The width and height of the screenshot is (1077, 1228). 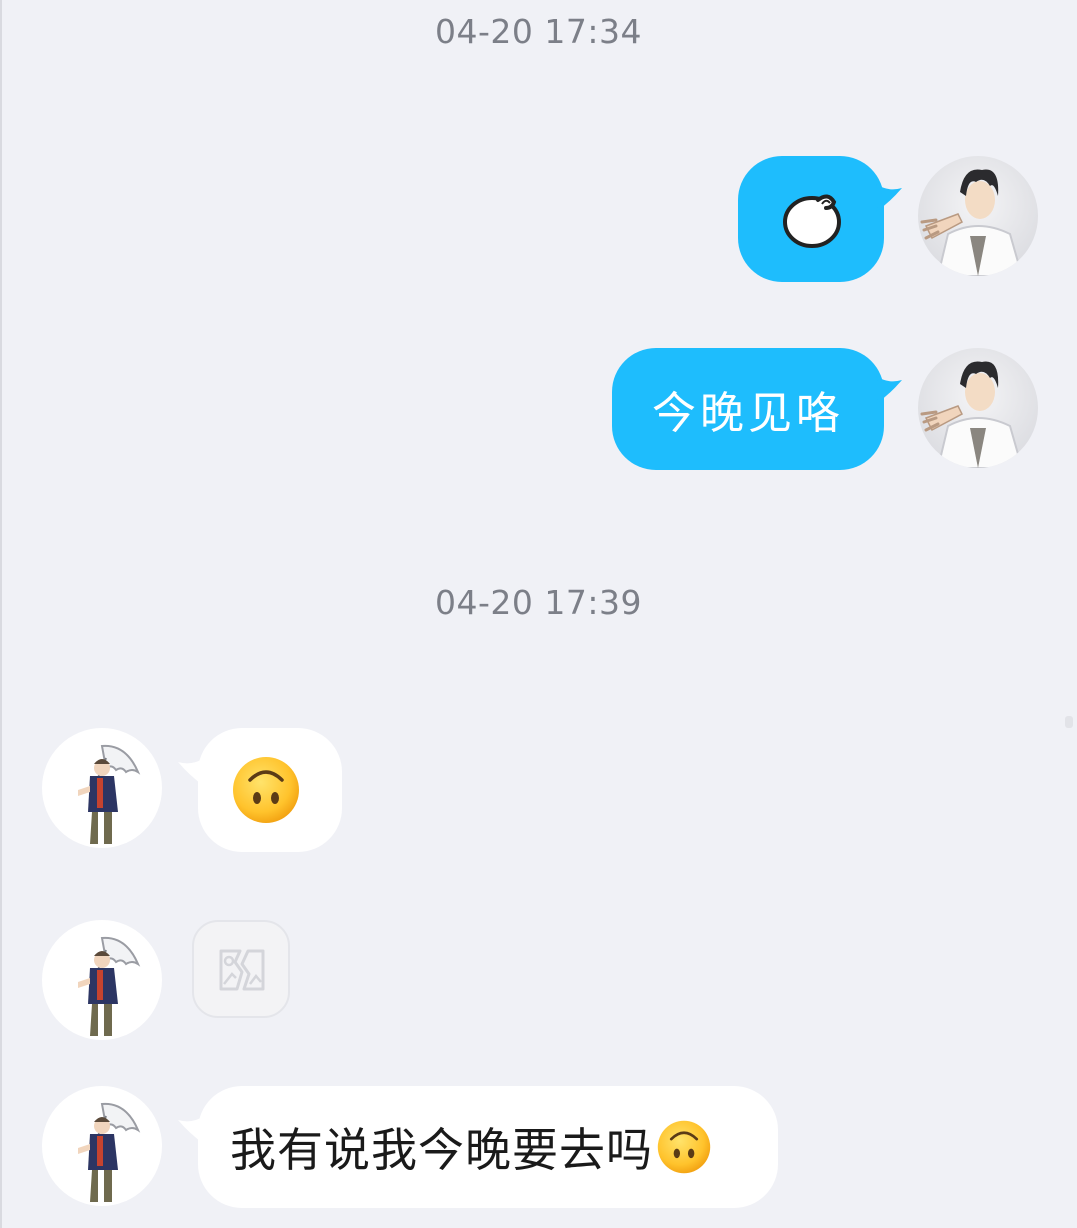 I want to click on outgoing-sticker-bubble, so click(x=820, y=219).